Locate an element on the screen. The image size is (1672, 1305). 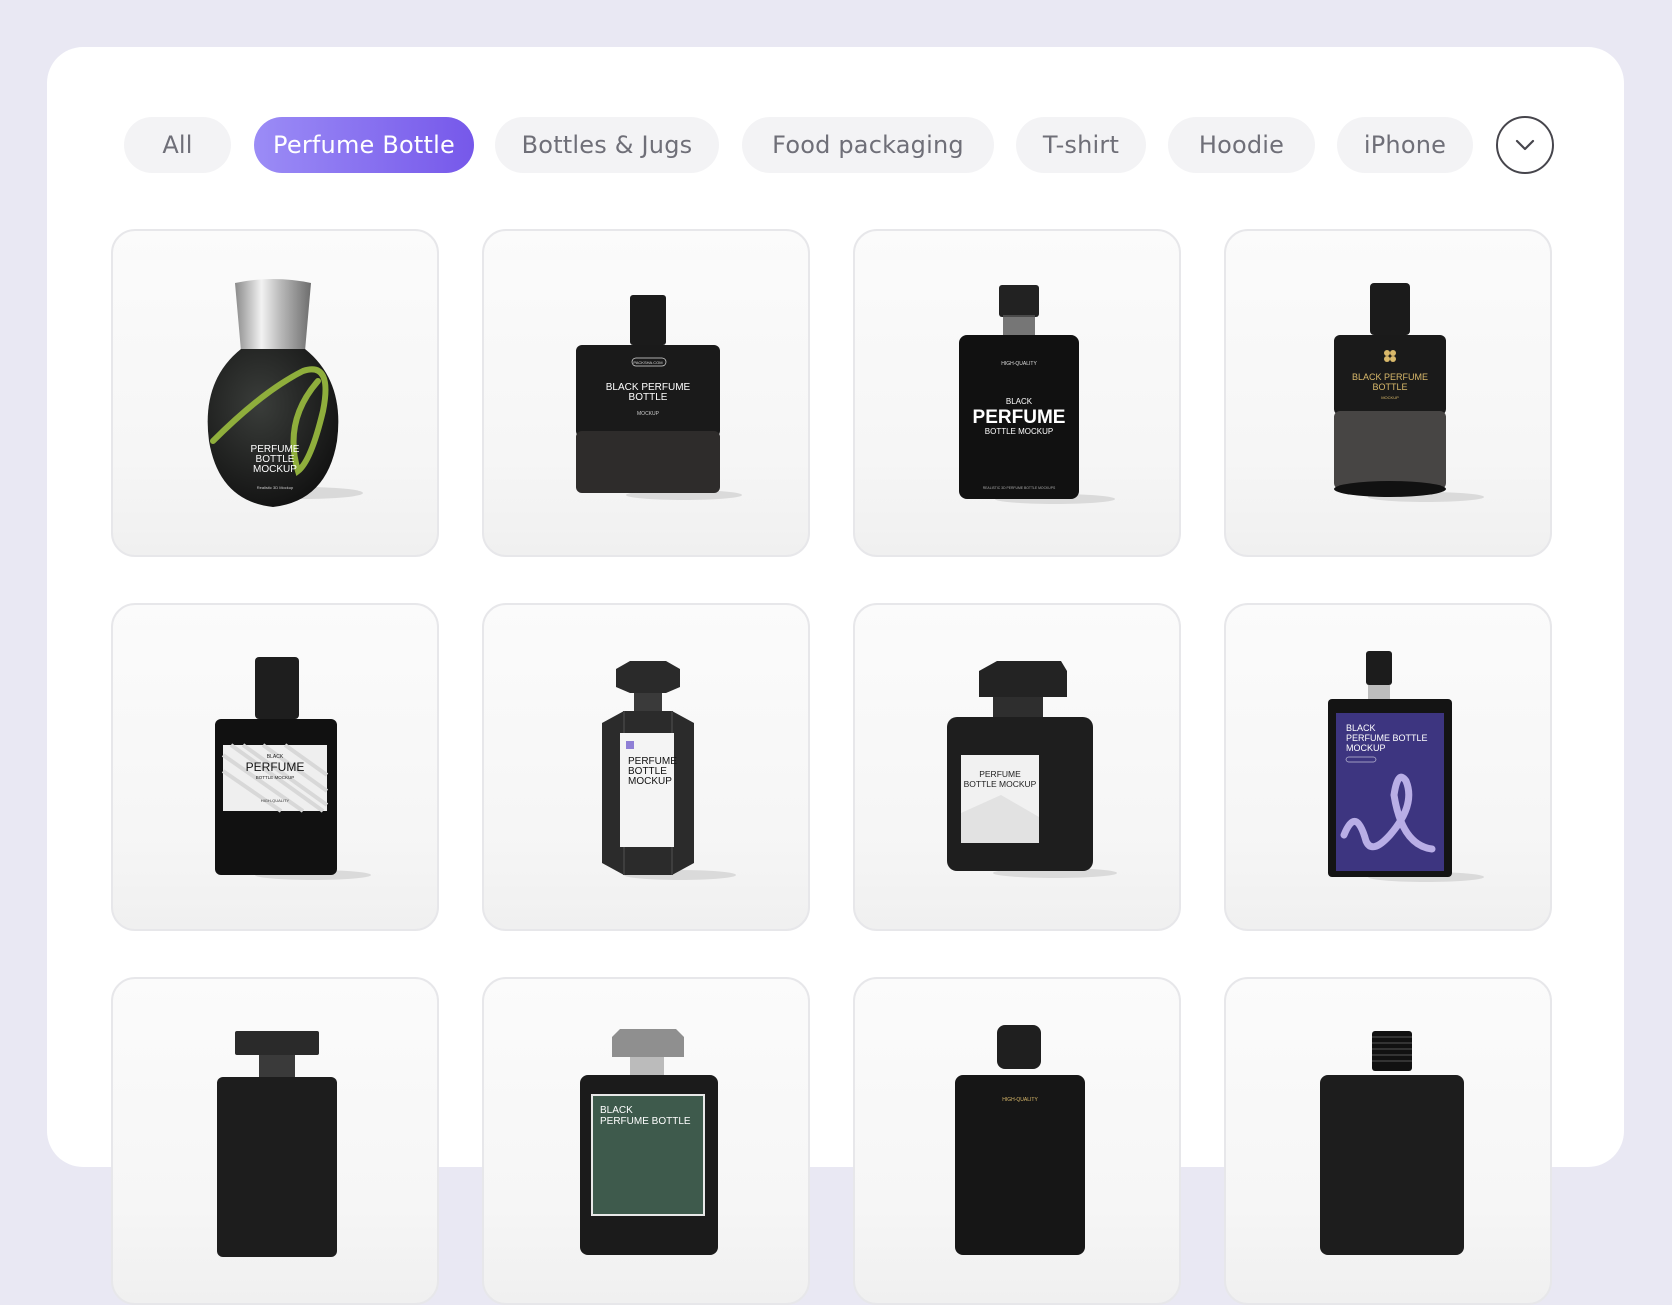
mockup-card: BLACK PERFUME BOTTLE is located at coordinates (646, 1141).